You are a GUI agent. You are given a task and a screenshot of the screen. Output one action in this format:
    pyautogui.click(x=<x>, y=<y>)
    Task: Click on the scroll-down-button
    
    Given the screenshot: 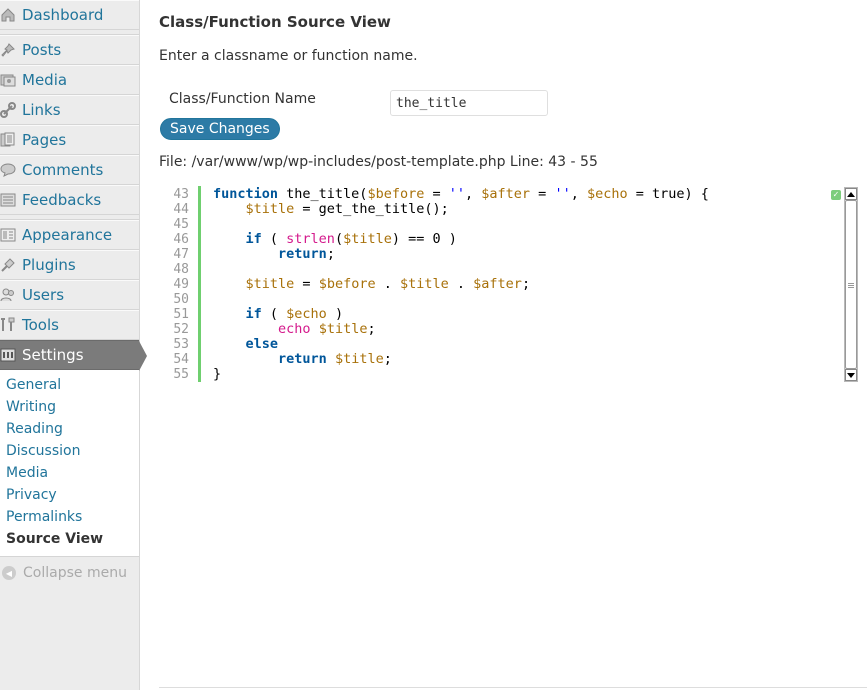 What is the action you would take?
    pyautogui.click(x=851, y=375)
    